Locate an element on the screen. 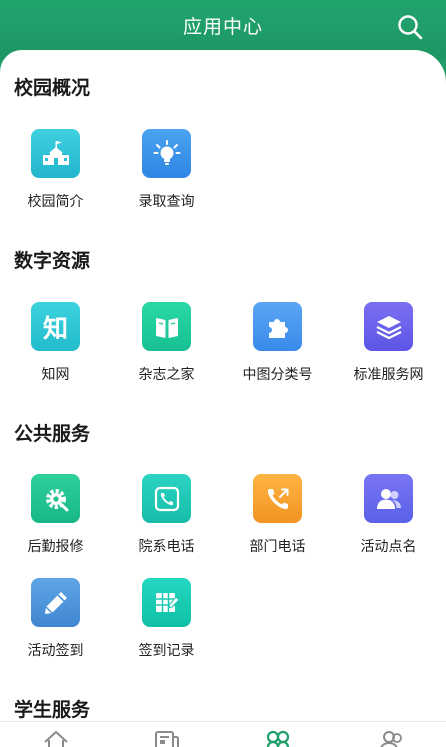 The width and height of the screenshot is (446, 747). app-label: 中图分类号 is located at coordinates (277, 375).